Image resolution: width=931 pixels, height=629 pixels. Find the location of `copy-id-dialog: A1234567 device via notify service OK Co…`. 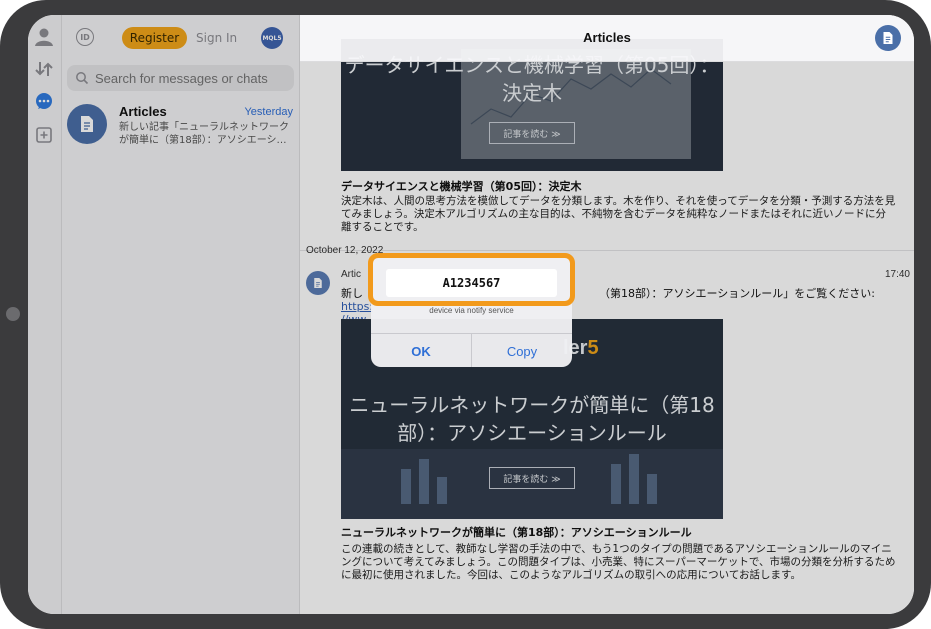

copy-id-dialog: A1234567 device via notify service OK Co… is located at coordinates (471, 311).